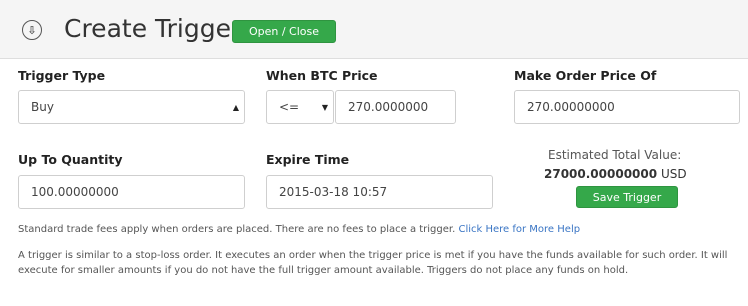 The image size is (748, 306). Describe the element at coordinates (131, 192) in the screenshot. I see `quantity-input: 100.00000000` at that location.